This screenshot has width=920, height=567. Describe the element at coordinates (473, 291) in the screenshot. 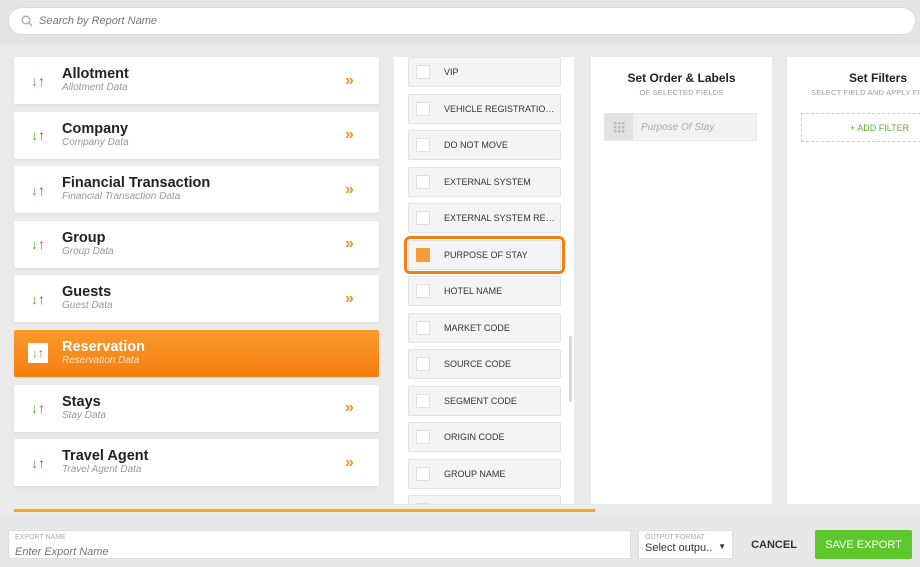

I see `field-label: HOTEL NAME` at that location.